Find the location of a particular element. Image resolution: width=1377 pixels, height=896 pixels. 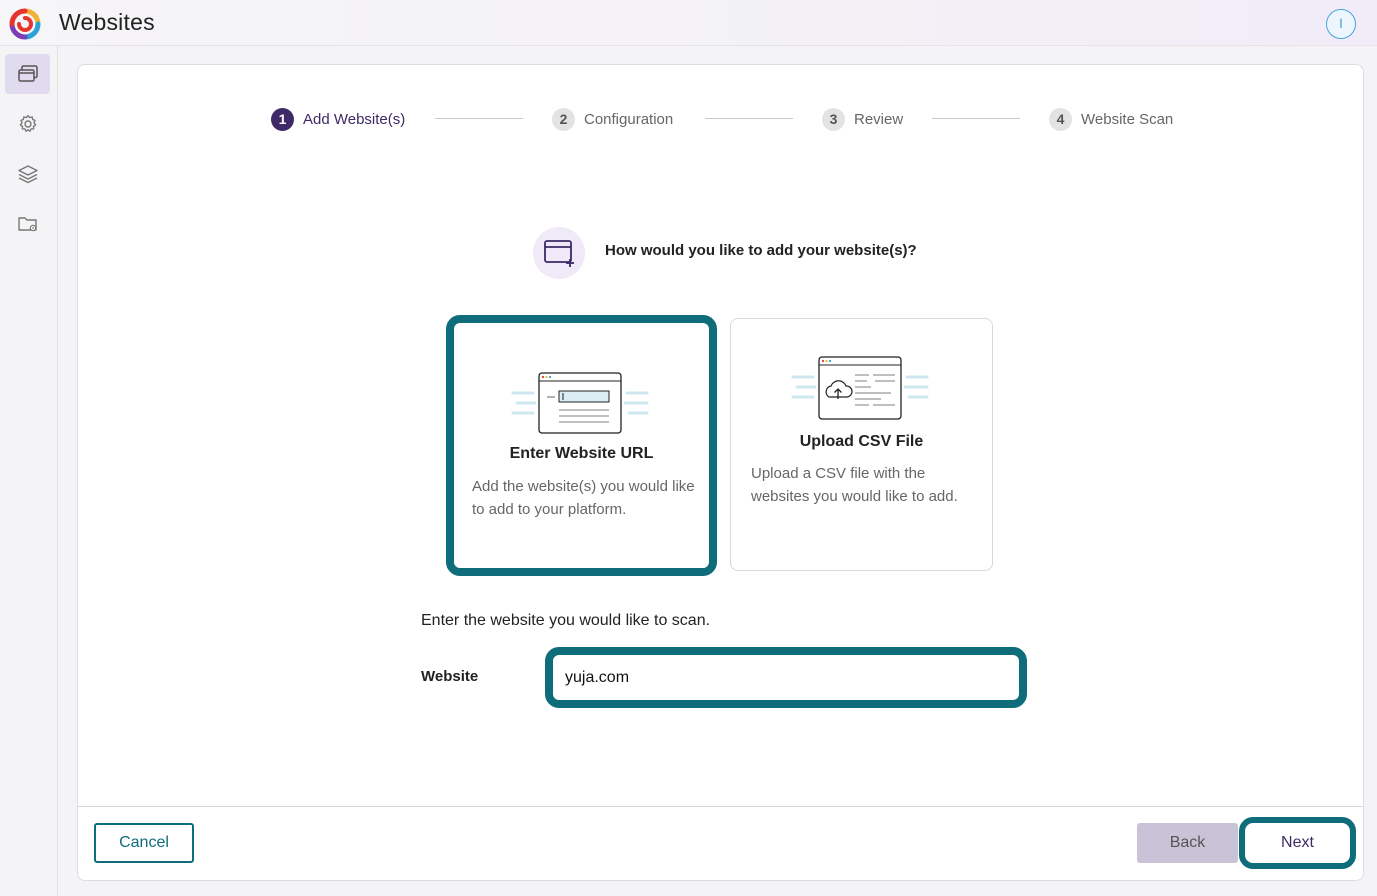

step-number: 3 is located at coordinates (833, 119).